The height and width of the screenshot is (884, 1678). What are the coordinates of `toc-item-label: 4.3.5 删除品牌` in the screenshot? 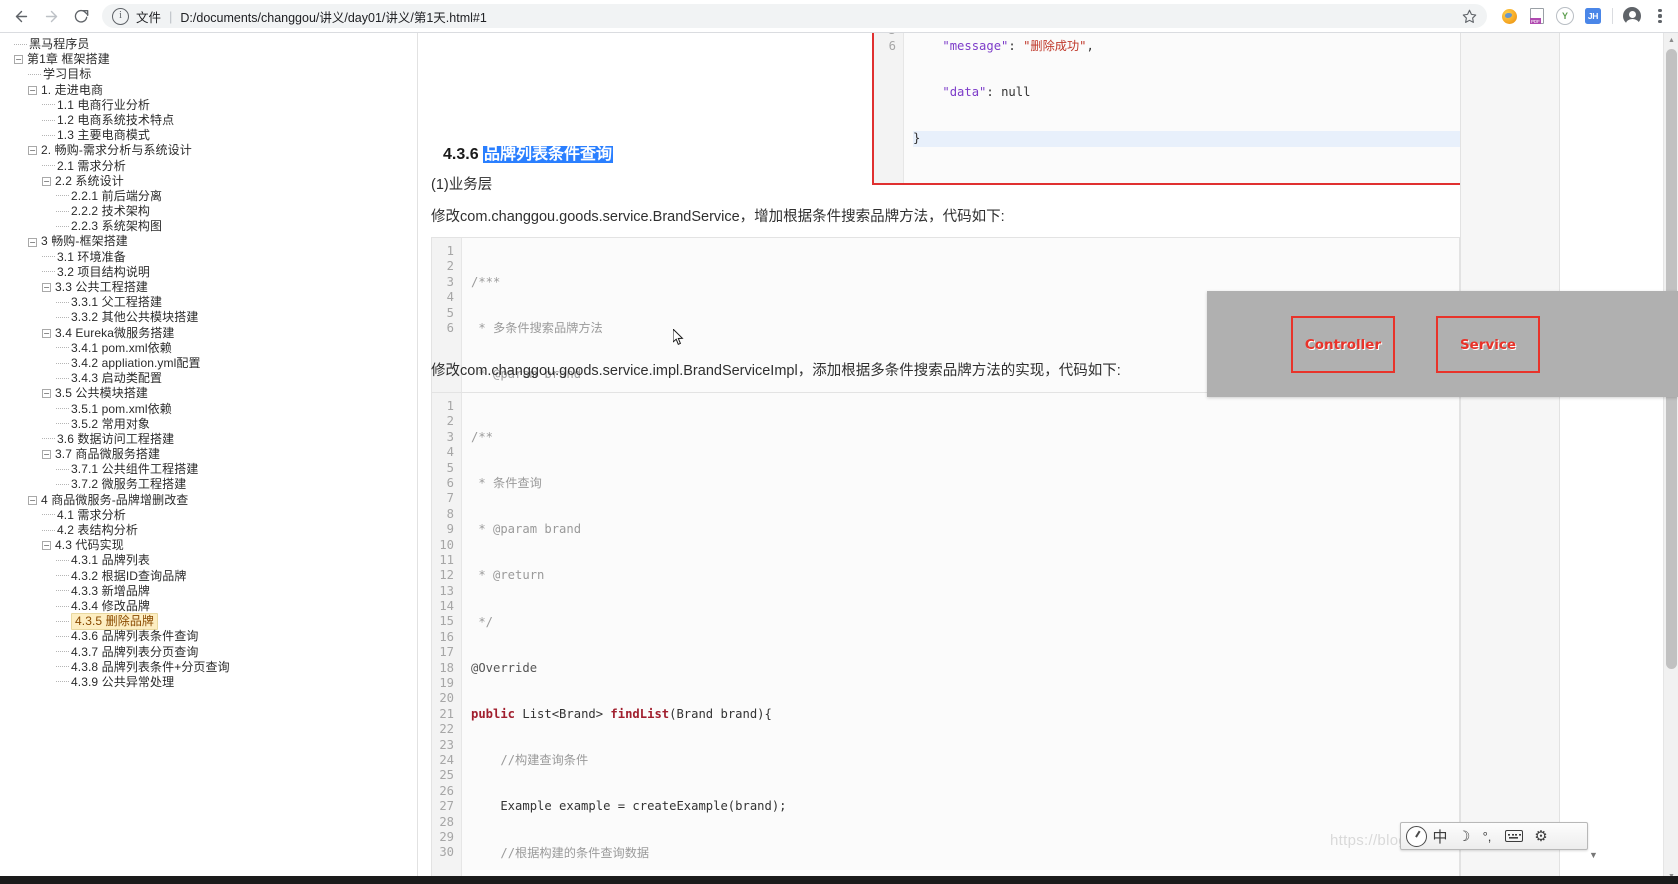 It's located at (115, 622).